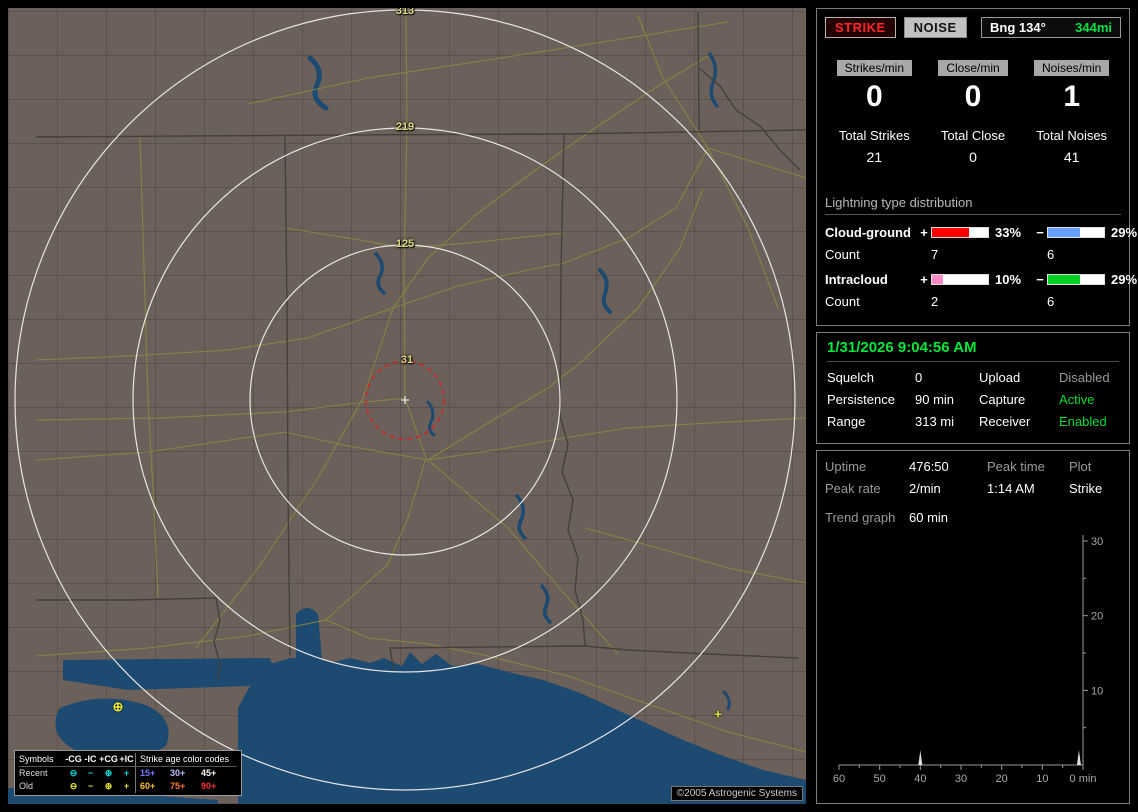  Describe the element at coordinates (26, 786) in the screenshot. I see `legend-row-label: Old` at that location.